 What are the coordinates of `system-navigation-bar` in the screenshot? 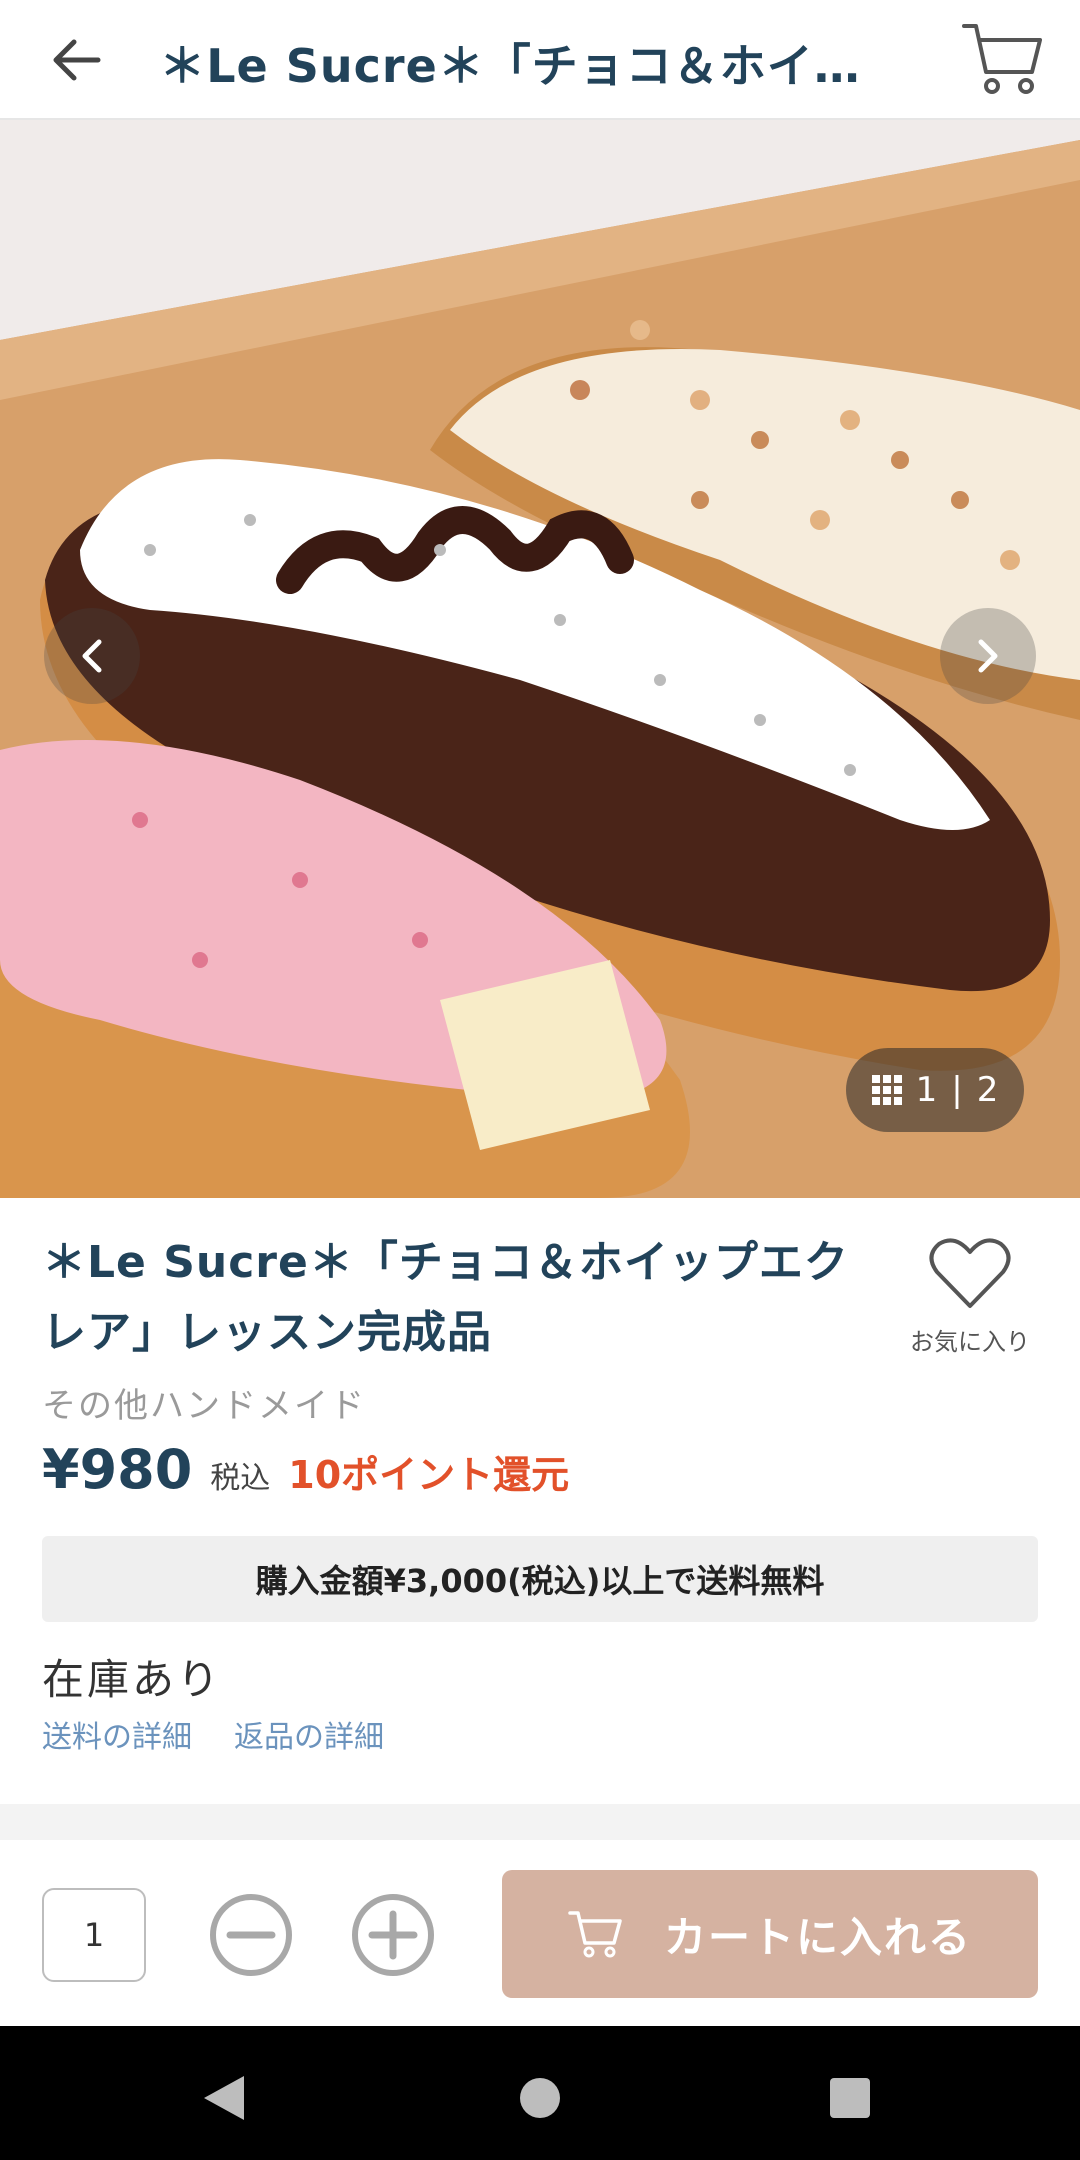 It's located at (540, 2093).